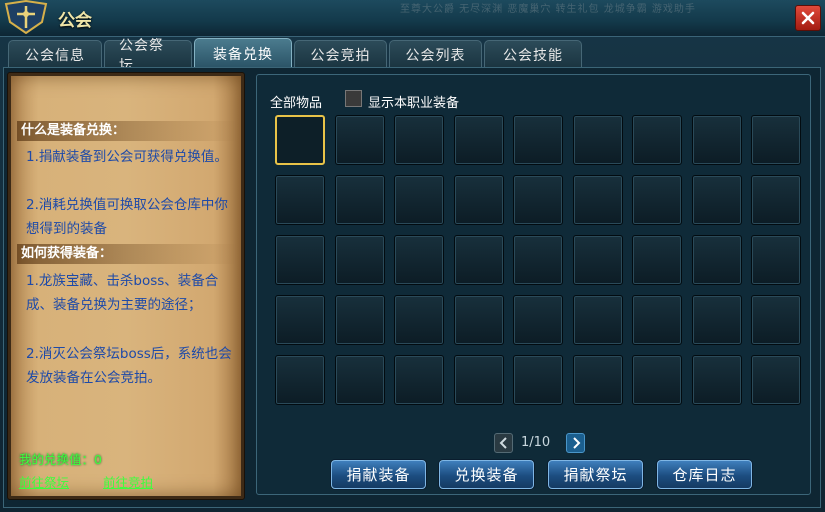  What do you see at coordinates (44, 481) in the screenshot?
I see `go-to-altar-link: 前往祭坛` at bounding box center [44, 481].